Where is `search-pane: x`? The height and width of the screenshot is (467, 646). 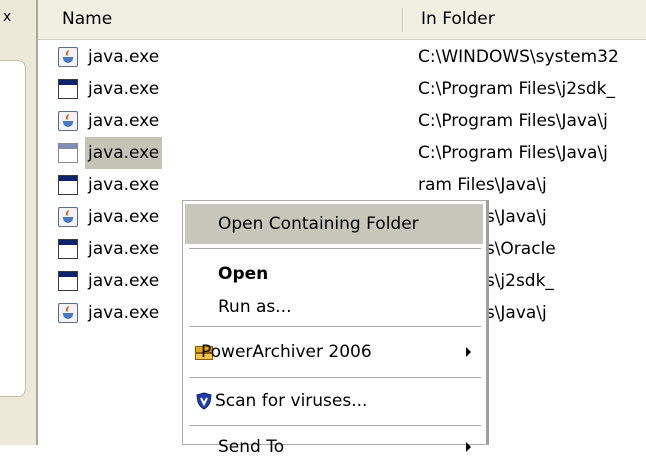 search-pane: x is located at coordinates (19, 222).